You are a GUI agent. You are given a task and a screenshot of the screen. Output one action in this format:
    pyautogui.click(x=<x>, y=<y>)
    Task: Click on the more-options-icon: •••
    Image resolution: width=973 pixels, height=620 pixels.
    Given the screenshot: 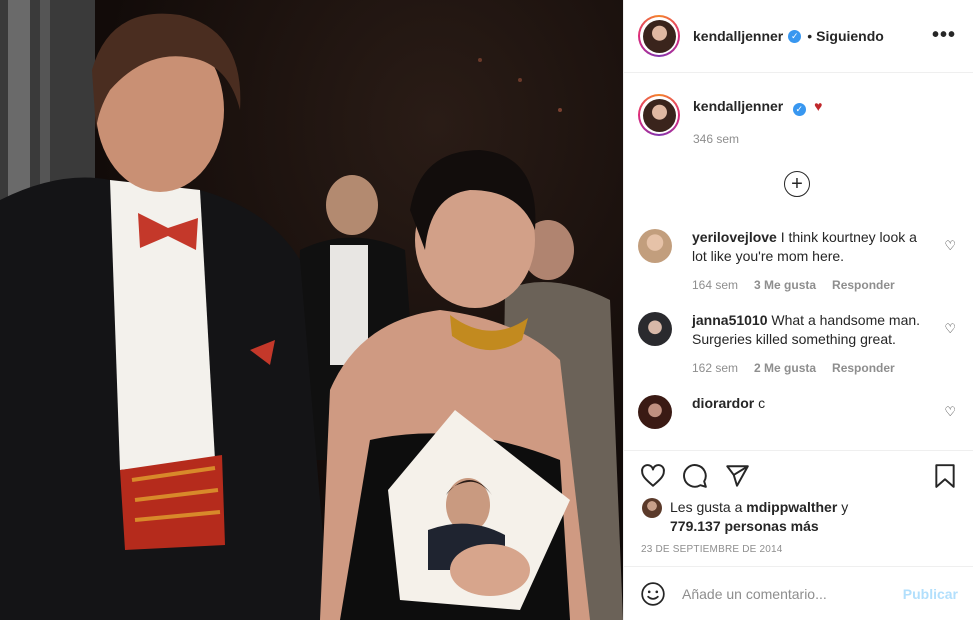 What is the action you would take?
    pyautogui.click(x=944, y=35)
    